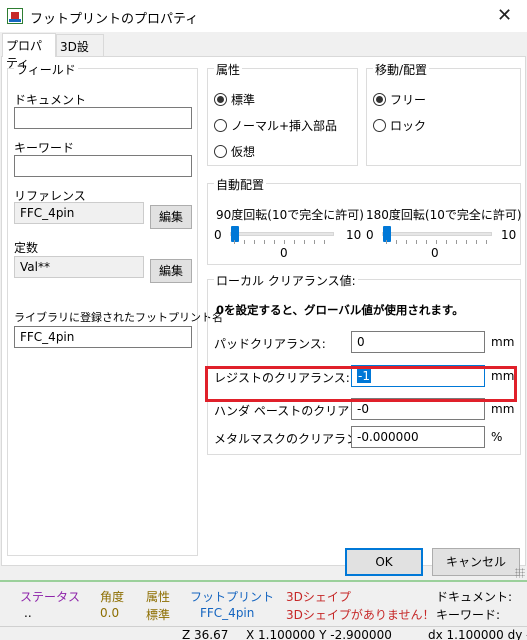  What do you see at coordinates (228, 69) in the screenshot?
I see `attributes-group-title: 属性` at bounding box center [228, 69].